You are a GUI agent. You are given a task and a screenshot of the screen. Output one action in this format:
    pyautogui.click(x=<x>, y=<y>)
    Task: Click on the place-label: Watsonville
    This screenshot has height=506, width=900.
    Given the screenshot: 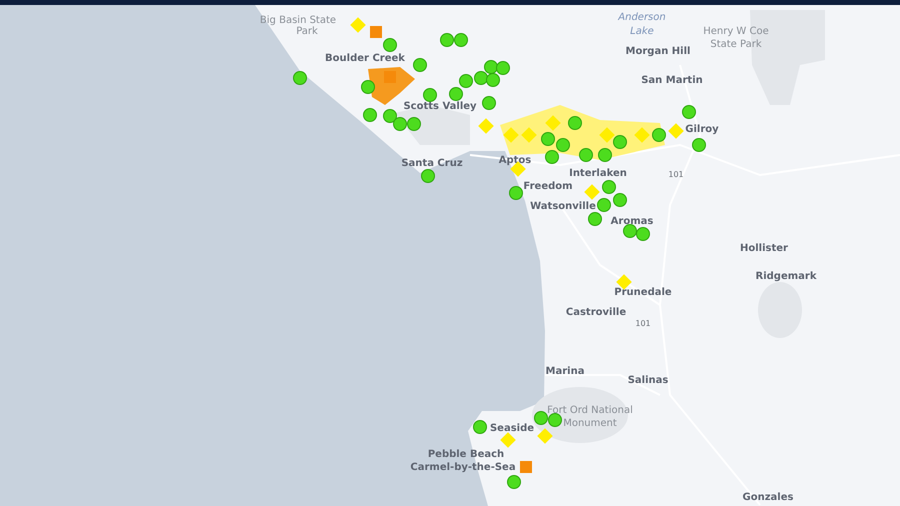 What is the action you would take?
    pyautogui.click(x=563, y=206)
    